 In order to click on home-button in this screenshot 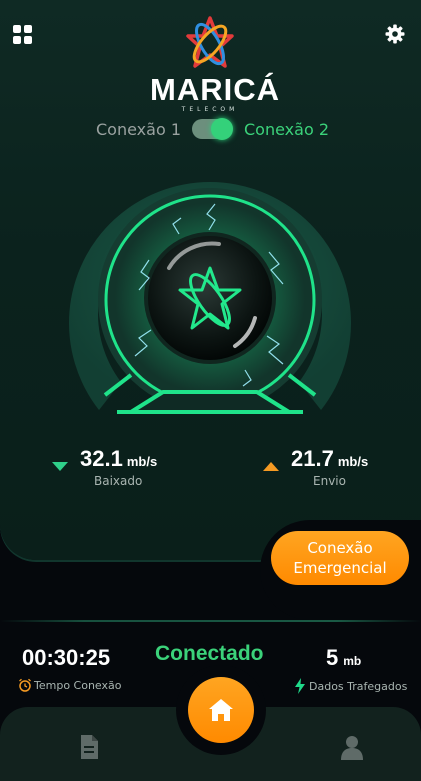, I will do `click(221, 710)`.